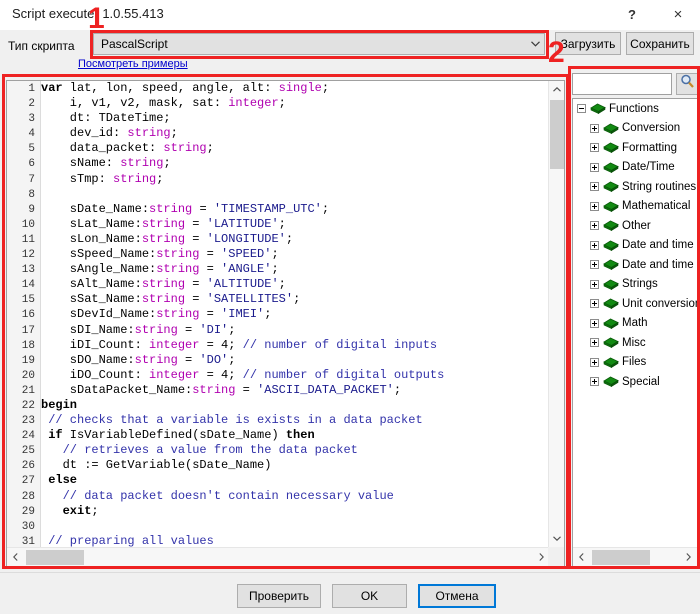 This screenshot has width=700, height=614. I want to click on tree-node-files: Files, so click(635, 363).